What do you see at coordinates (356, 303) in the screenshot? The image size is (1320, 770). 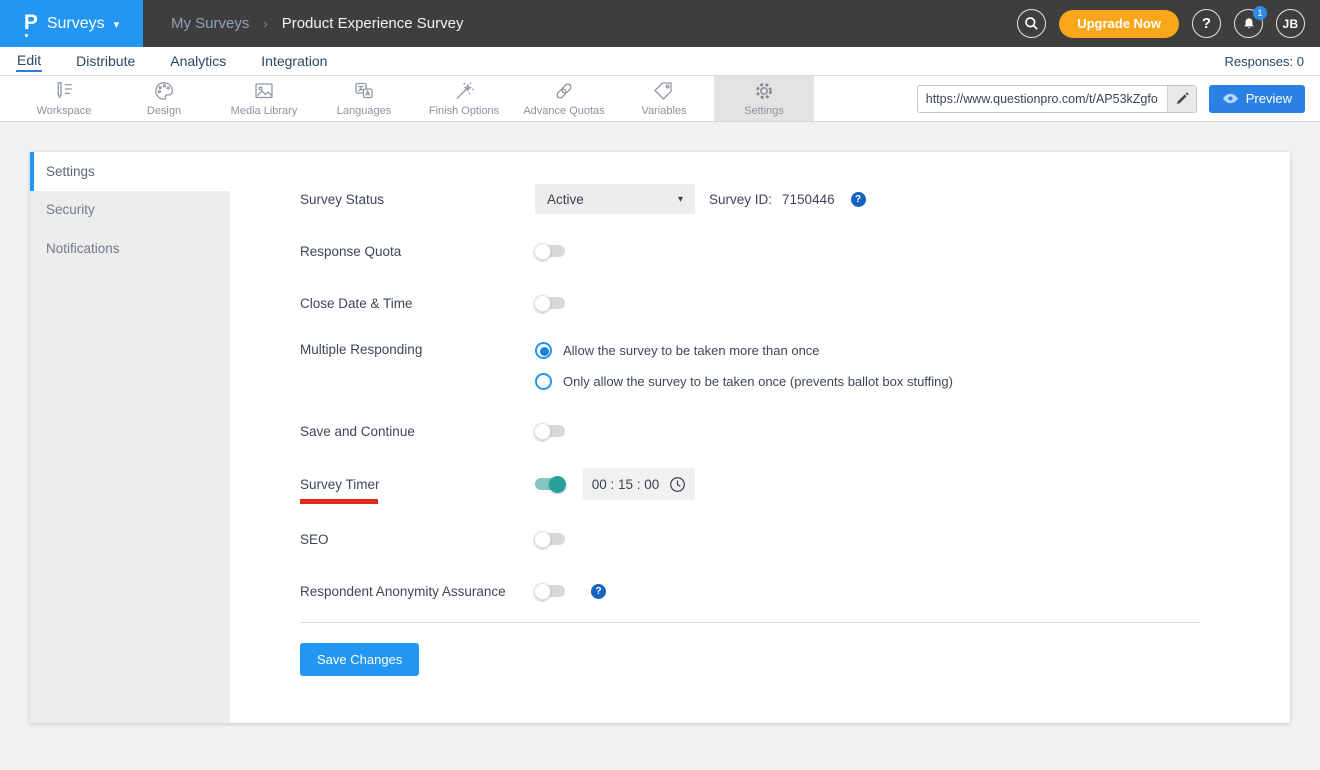 I see `close-date-time-label: Close Date & Time` at bounding box center [356, 303].